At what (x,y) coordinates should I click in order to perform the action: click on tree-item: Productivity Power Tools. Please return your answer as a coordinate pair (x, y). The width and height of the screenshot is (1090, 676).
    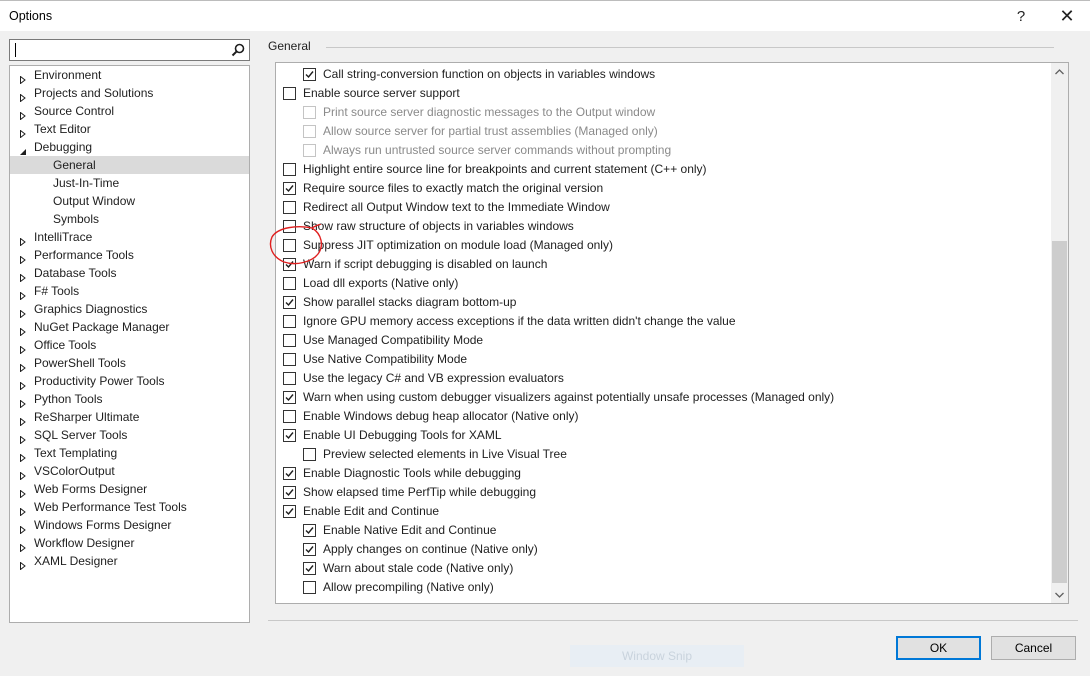
    Looking at the image, I should click on (129, 381).